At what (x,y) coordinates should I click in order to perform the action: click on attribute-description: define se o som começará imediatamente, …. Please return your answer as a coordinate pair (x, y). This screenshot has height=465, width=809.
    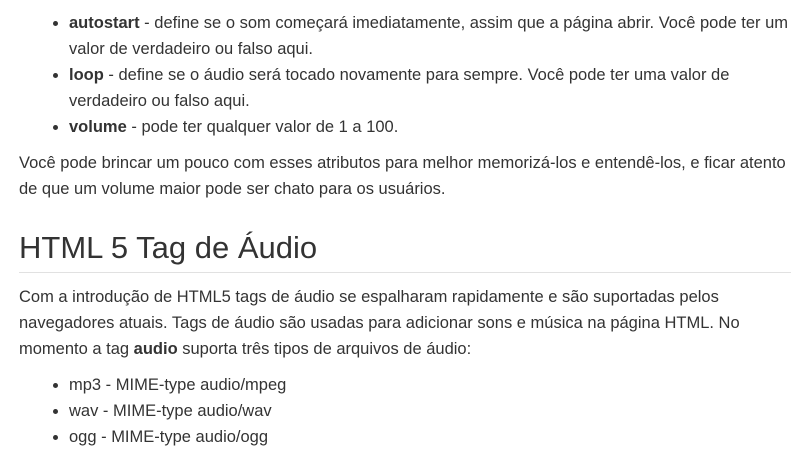
    Looking at the image, I should click on (429, 36).